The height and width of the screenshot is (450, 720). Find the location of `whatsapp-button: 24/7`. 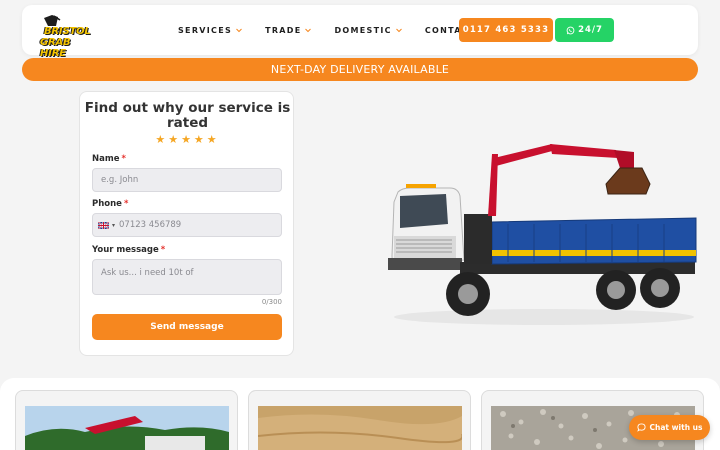

whatsapp-button: 24/7 is located at coordinates (584, 30).